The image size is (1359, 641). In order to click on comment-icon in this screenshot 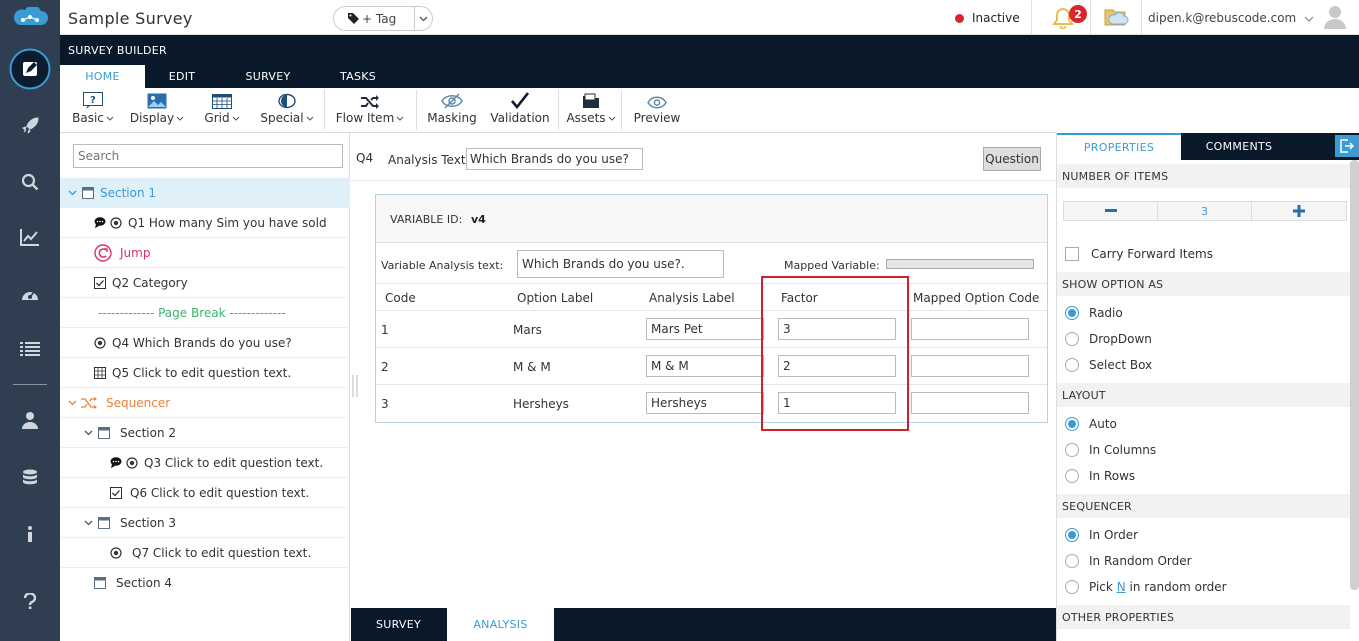, I will do `click(100, 222)`.